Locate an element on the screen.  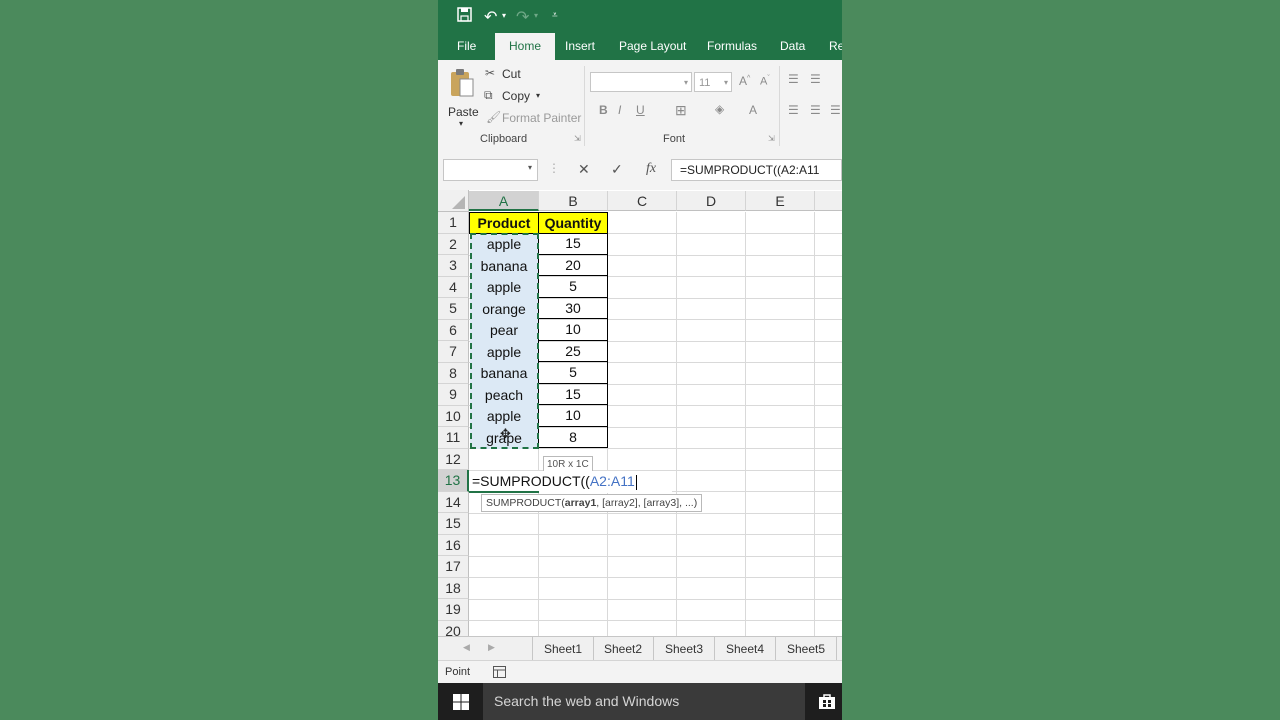
tab-home: Home is located at coordinates (525, 46).